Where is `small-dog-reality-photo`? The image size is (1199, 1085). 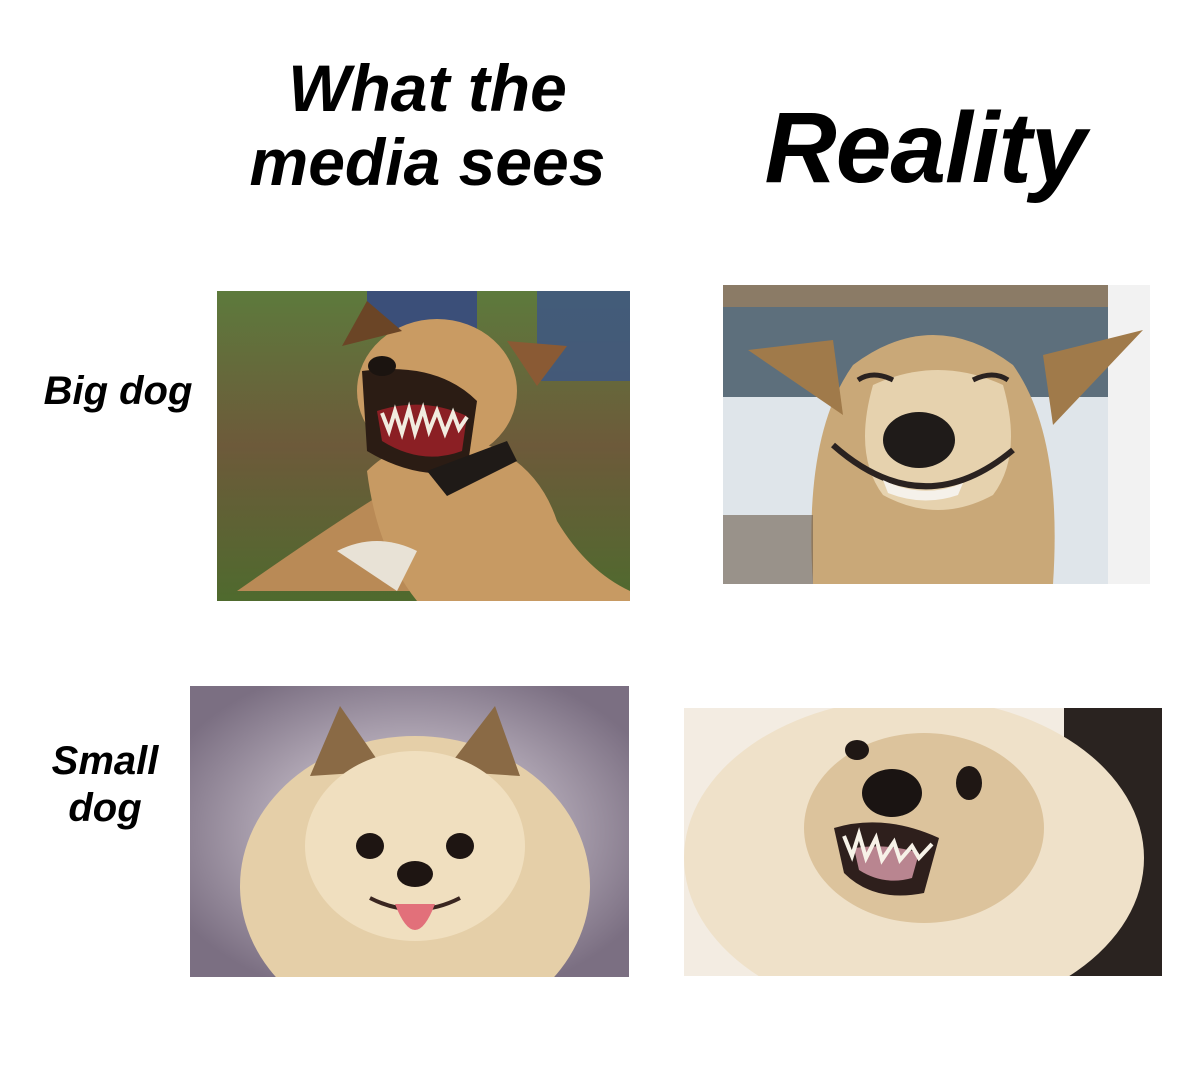 small-dog-reality-photo is located at coordinates (923, 842).